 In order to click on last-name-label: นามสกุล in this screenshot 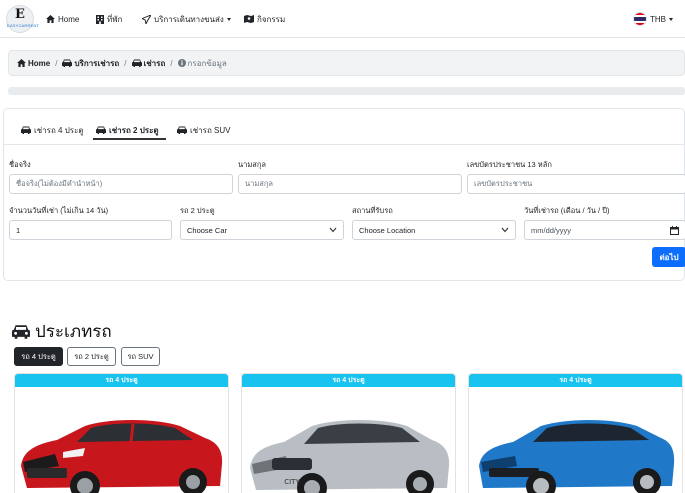, I will do `click(252, 164)`.